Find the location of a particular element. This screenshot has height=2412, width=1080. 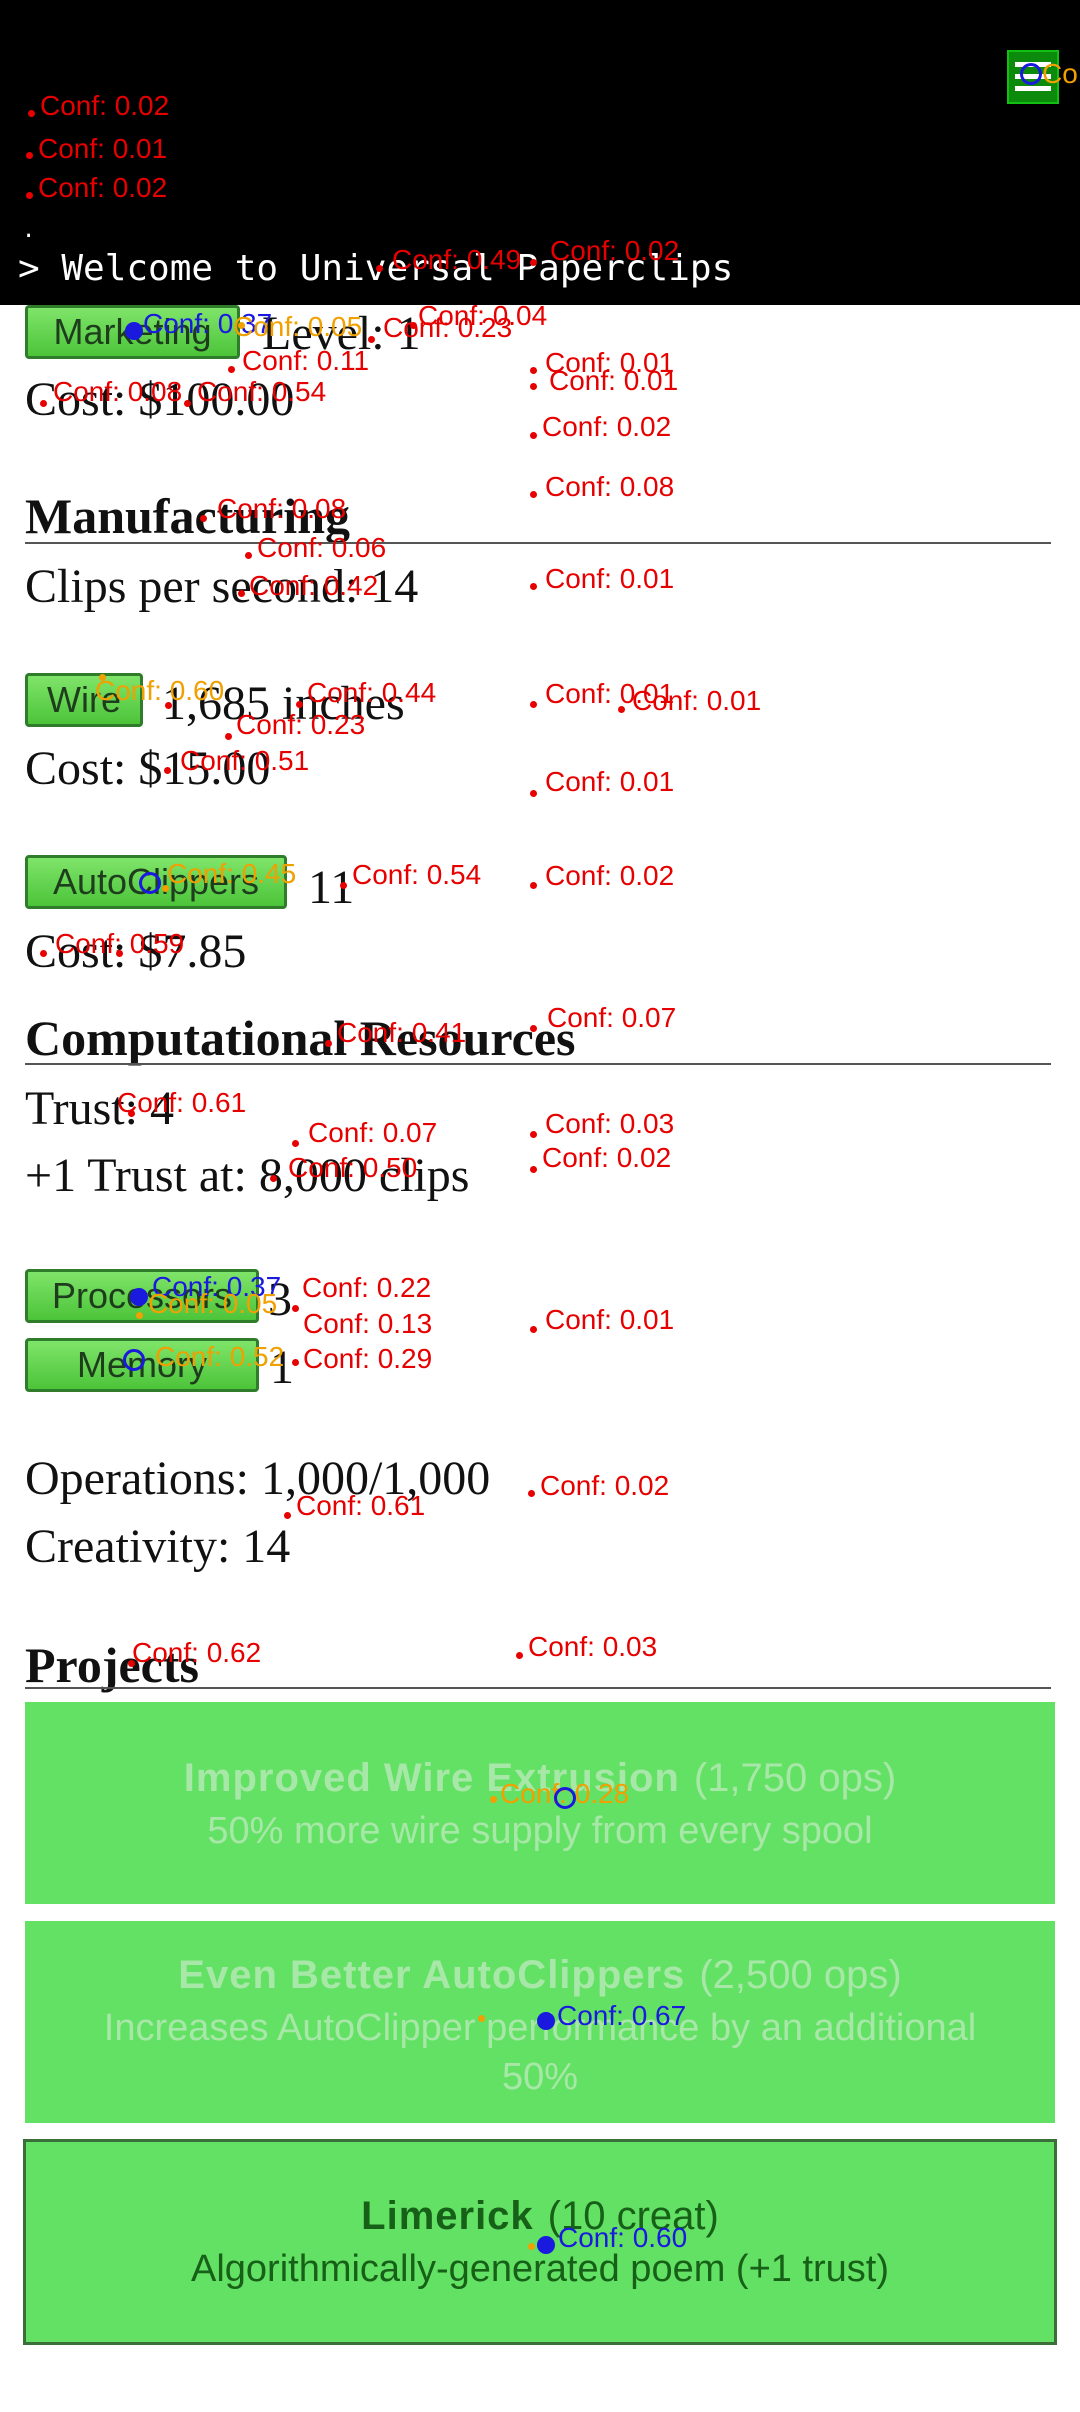

project-description: 50% more wire supply from every spool is located at coordinates (540, 1831).